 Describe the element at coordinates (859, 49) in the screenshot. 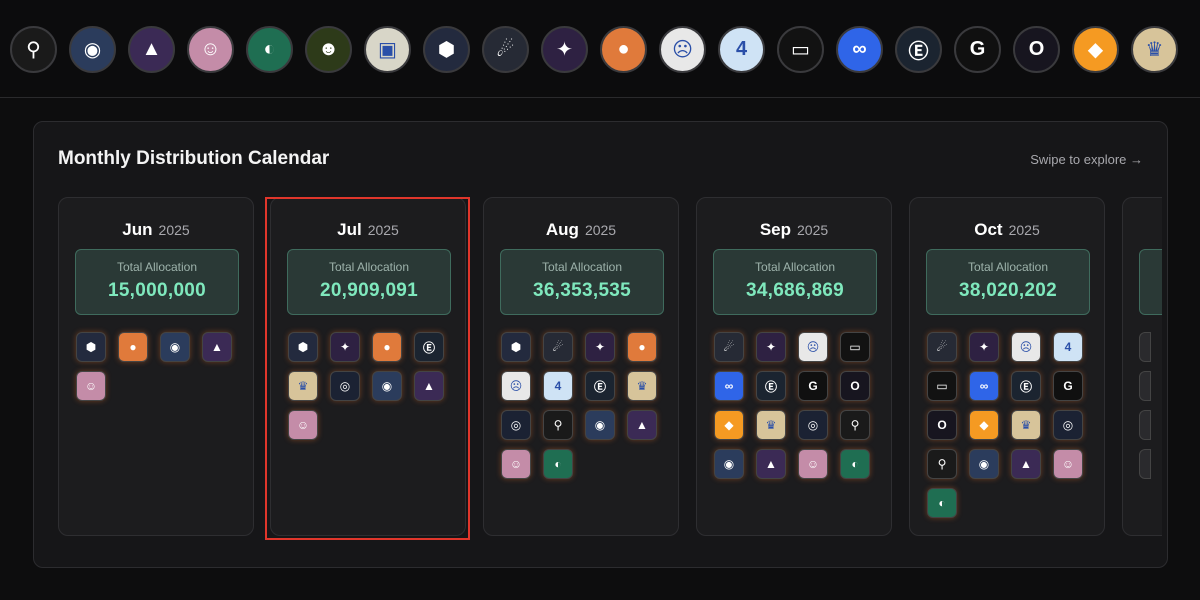

I see `blue-loop-avatar: ∞` at that location.